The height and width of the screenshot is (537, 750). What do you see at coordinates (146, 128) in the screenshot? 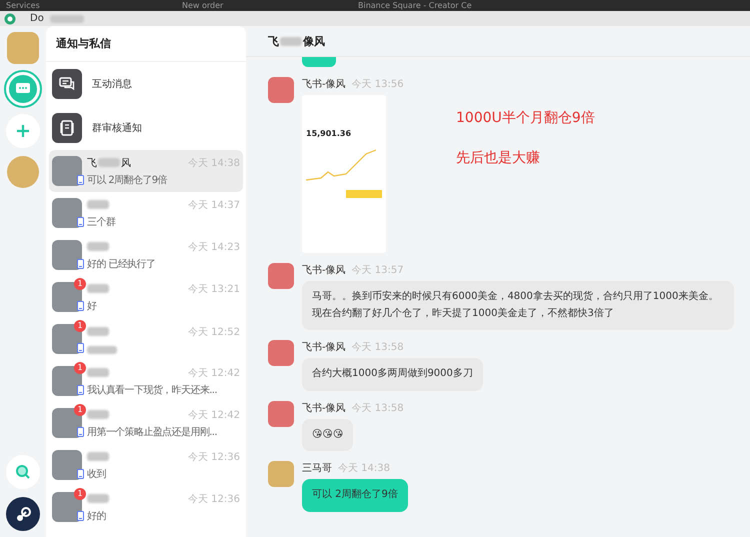
I see `notification-item: 群审核通知` at bounding box center [146, 128].